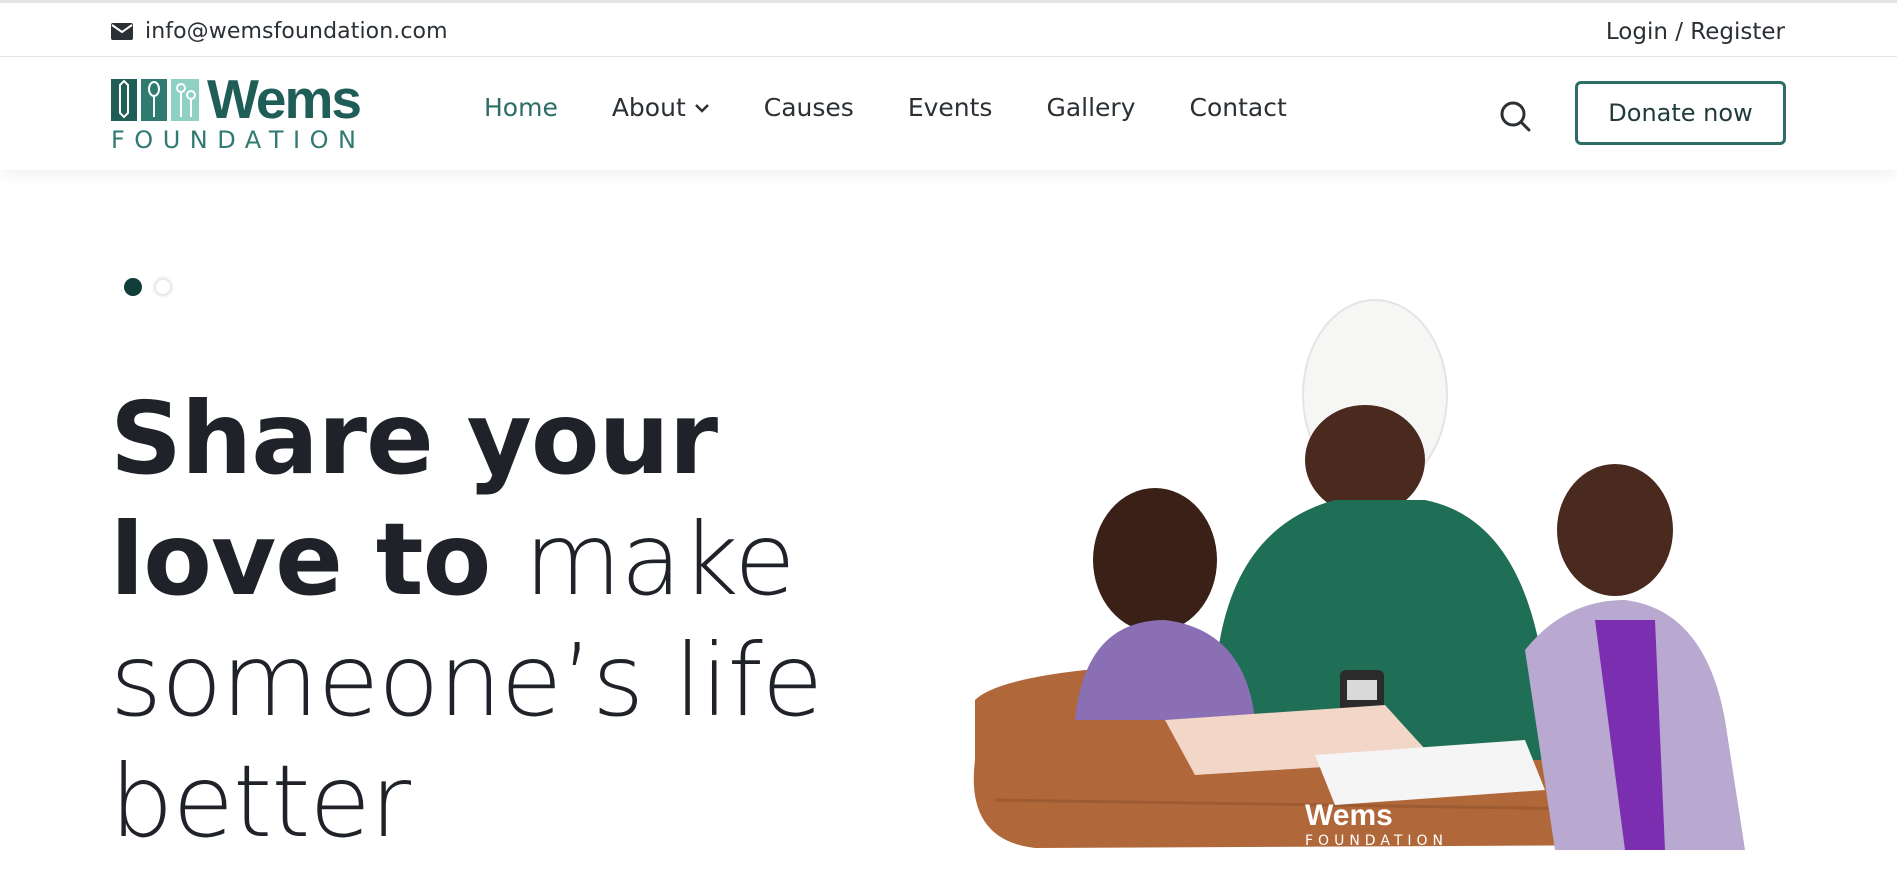 This screenshot has width=1897, height=874. I want to click on nav-home: Home, so click(521, 107).